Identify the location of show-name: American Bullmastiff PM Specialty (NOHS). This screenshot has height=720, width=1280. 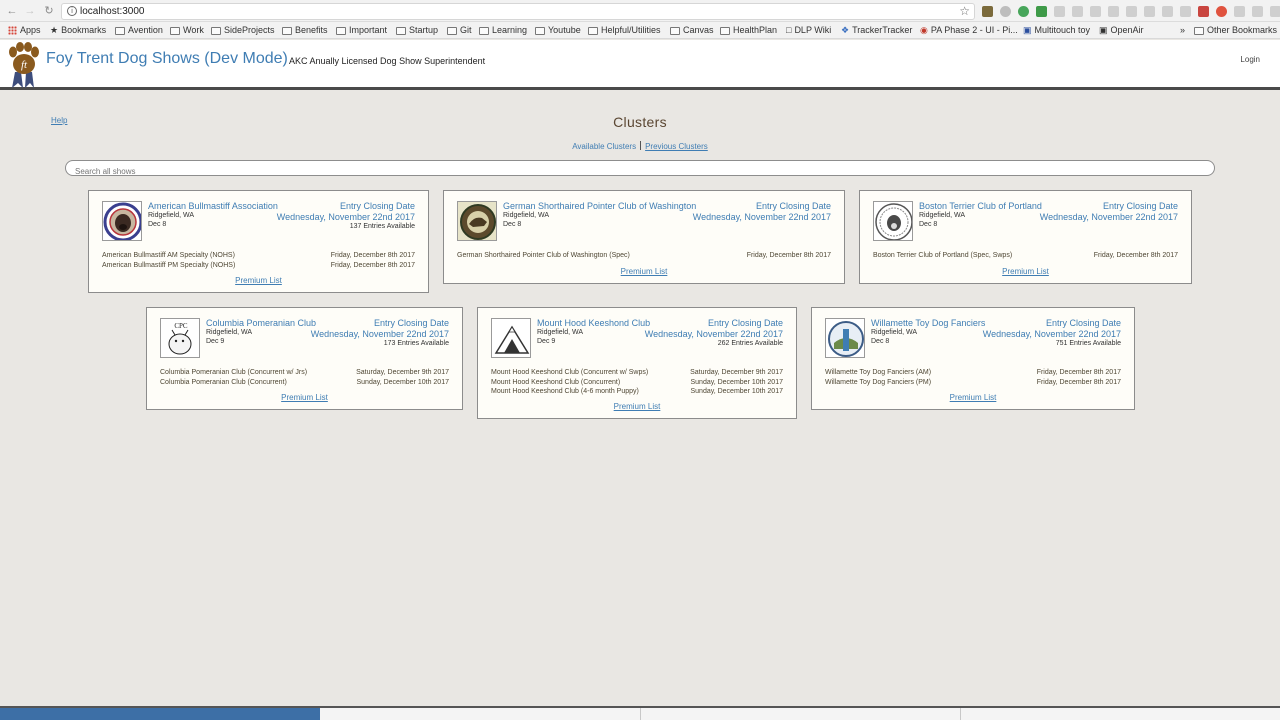
(169, 265).